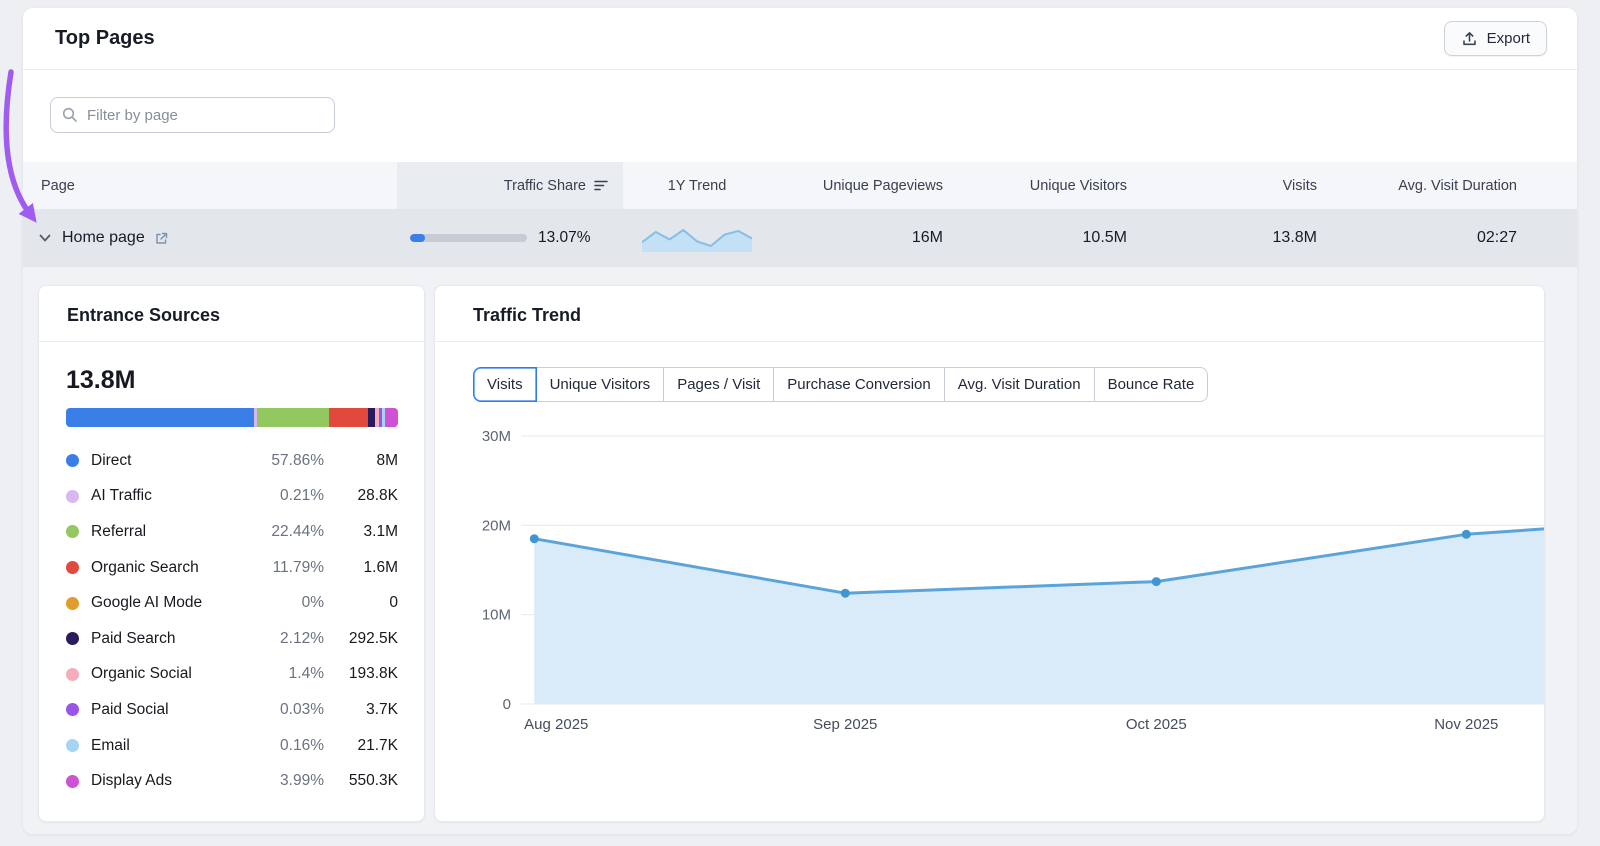  Describe the element at coordinates (232, 639) in the screenshot. I see `legend-item-paid-search: Paid Search 2.12% 292.5K` at that location.